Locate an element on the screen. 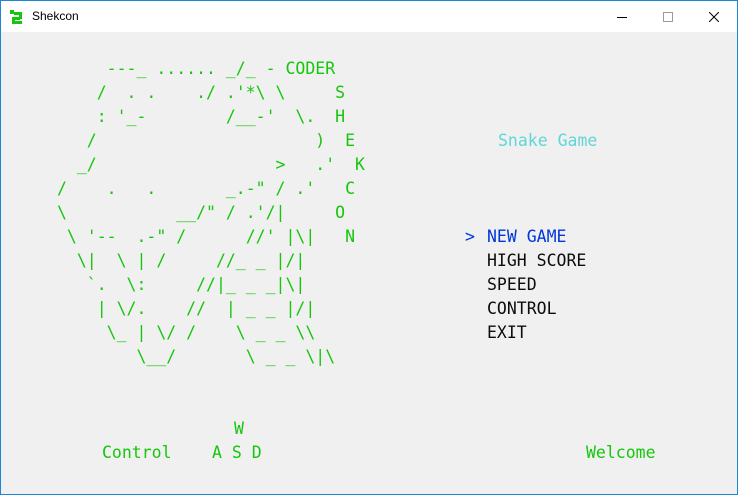 The height and width of the screenshot is (495, 738). ascii-art-line: : '_- /__-' \. H is located at coordinates (201, 116).